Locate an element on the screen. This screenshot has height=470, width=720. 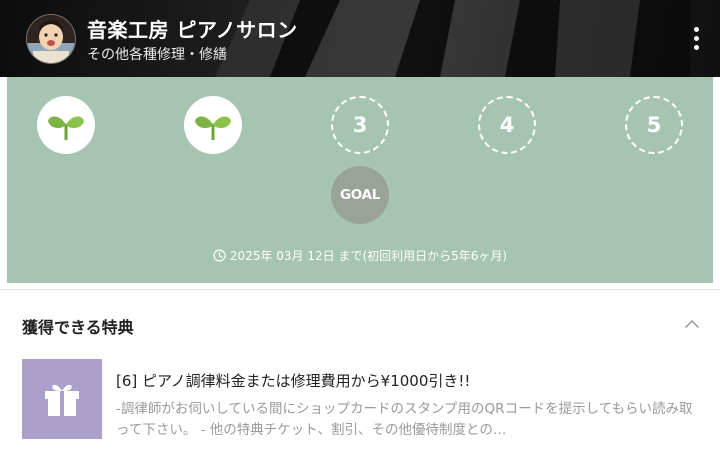
chevron-up-icon is located at coordinates (692, 324).